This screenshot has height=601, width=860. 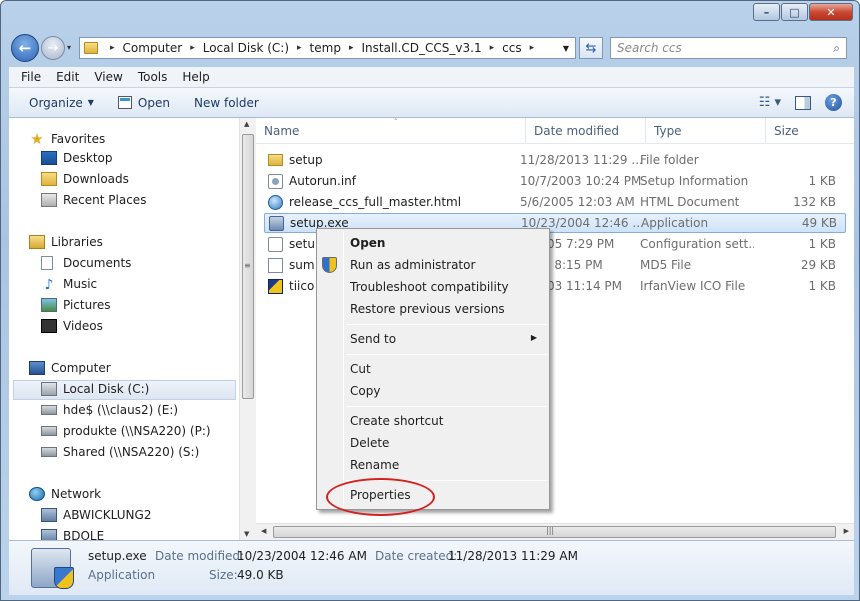 What do you see at coordinates (69, 285) in the screenshot?
I see `nav-music: ♪ Music` at bounding box center [69, 285].